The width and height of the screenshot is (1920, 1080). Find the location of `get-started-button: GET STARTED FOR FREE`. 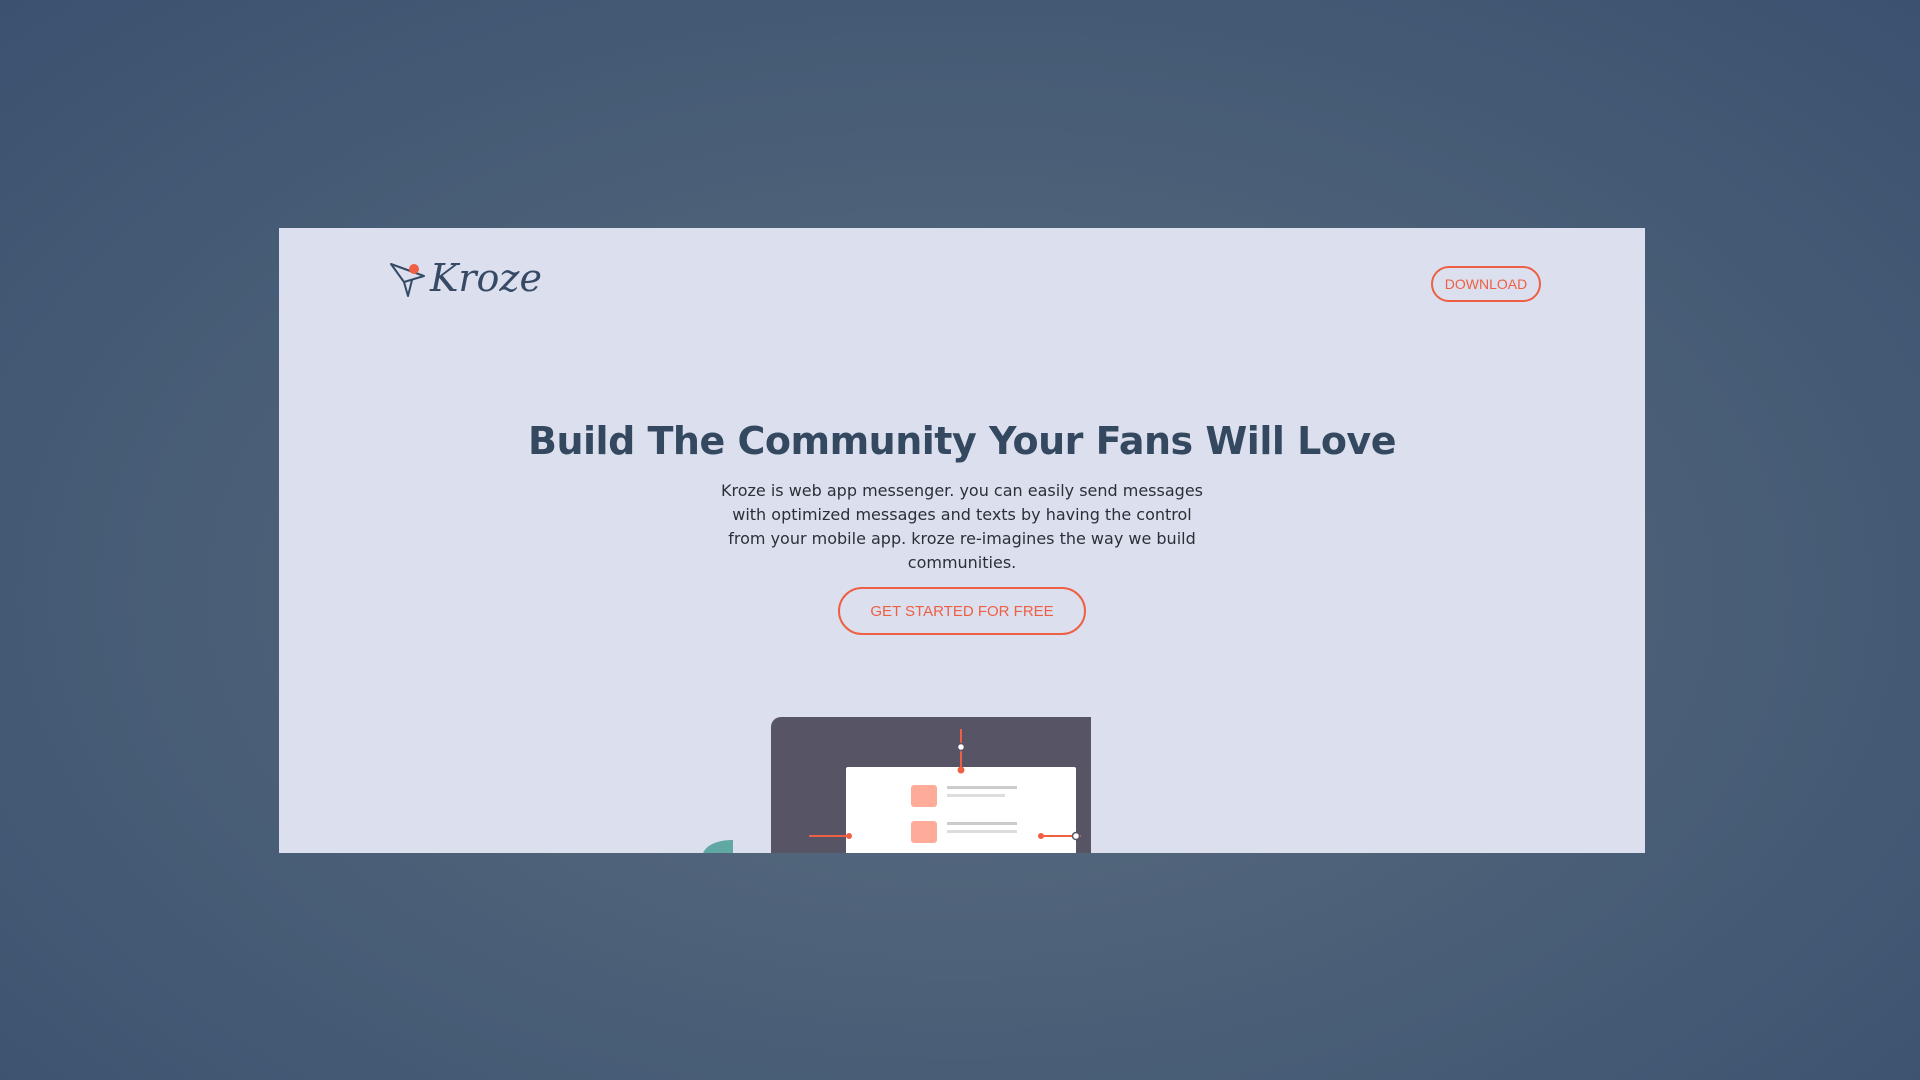

get-started-button: GET STARTED FOR FREE is located at coordinates (962, 611).